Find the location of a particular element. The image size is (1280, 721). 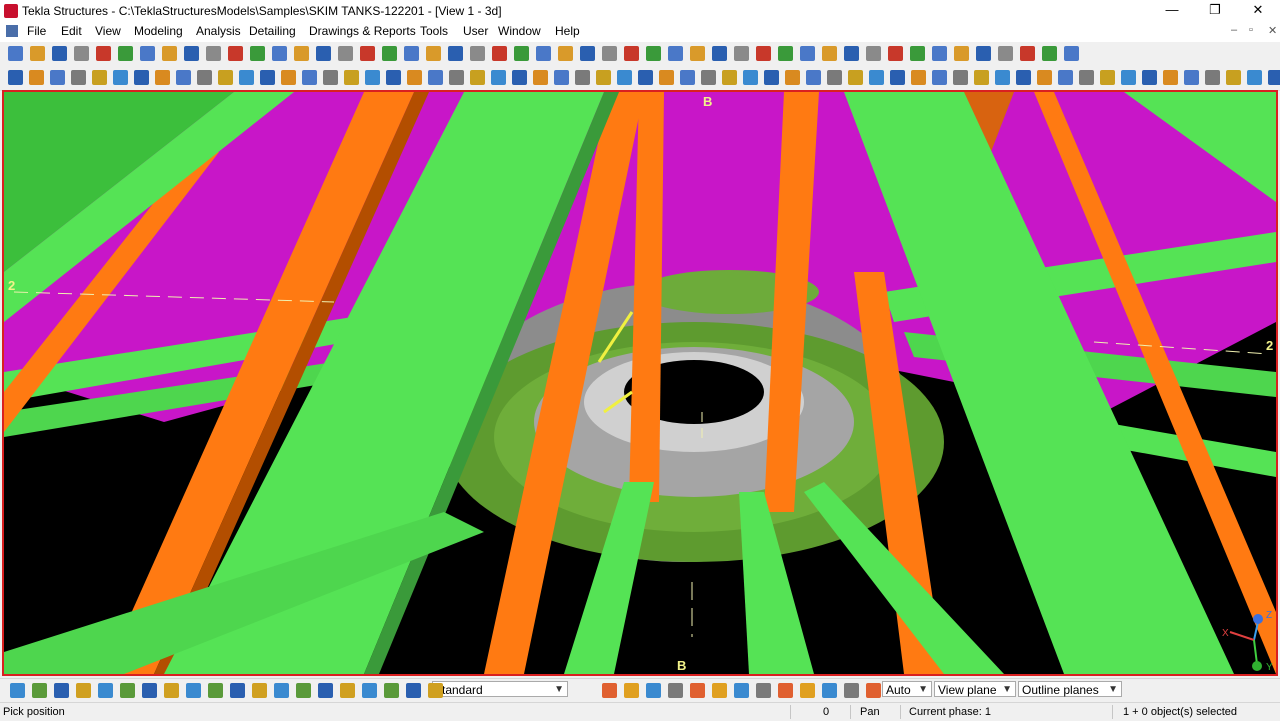

menu-drawings-reports: Drawings & Reports is located at coordinates (362, 31).